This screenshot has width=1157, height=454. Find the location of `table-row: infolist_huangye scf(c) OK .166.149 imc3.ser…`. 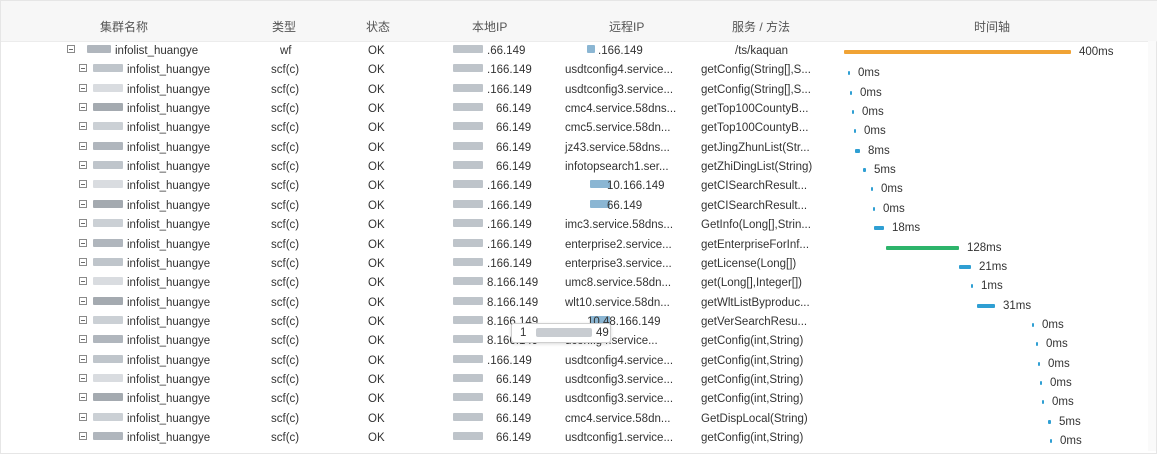

table-row: infolist_huangye scf(c) OK .166.149 imc3.ser… is located at coordinates (579, 224).